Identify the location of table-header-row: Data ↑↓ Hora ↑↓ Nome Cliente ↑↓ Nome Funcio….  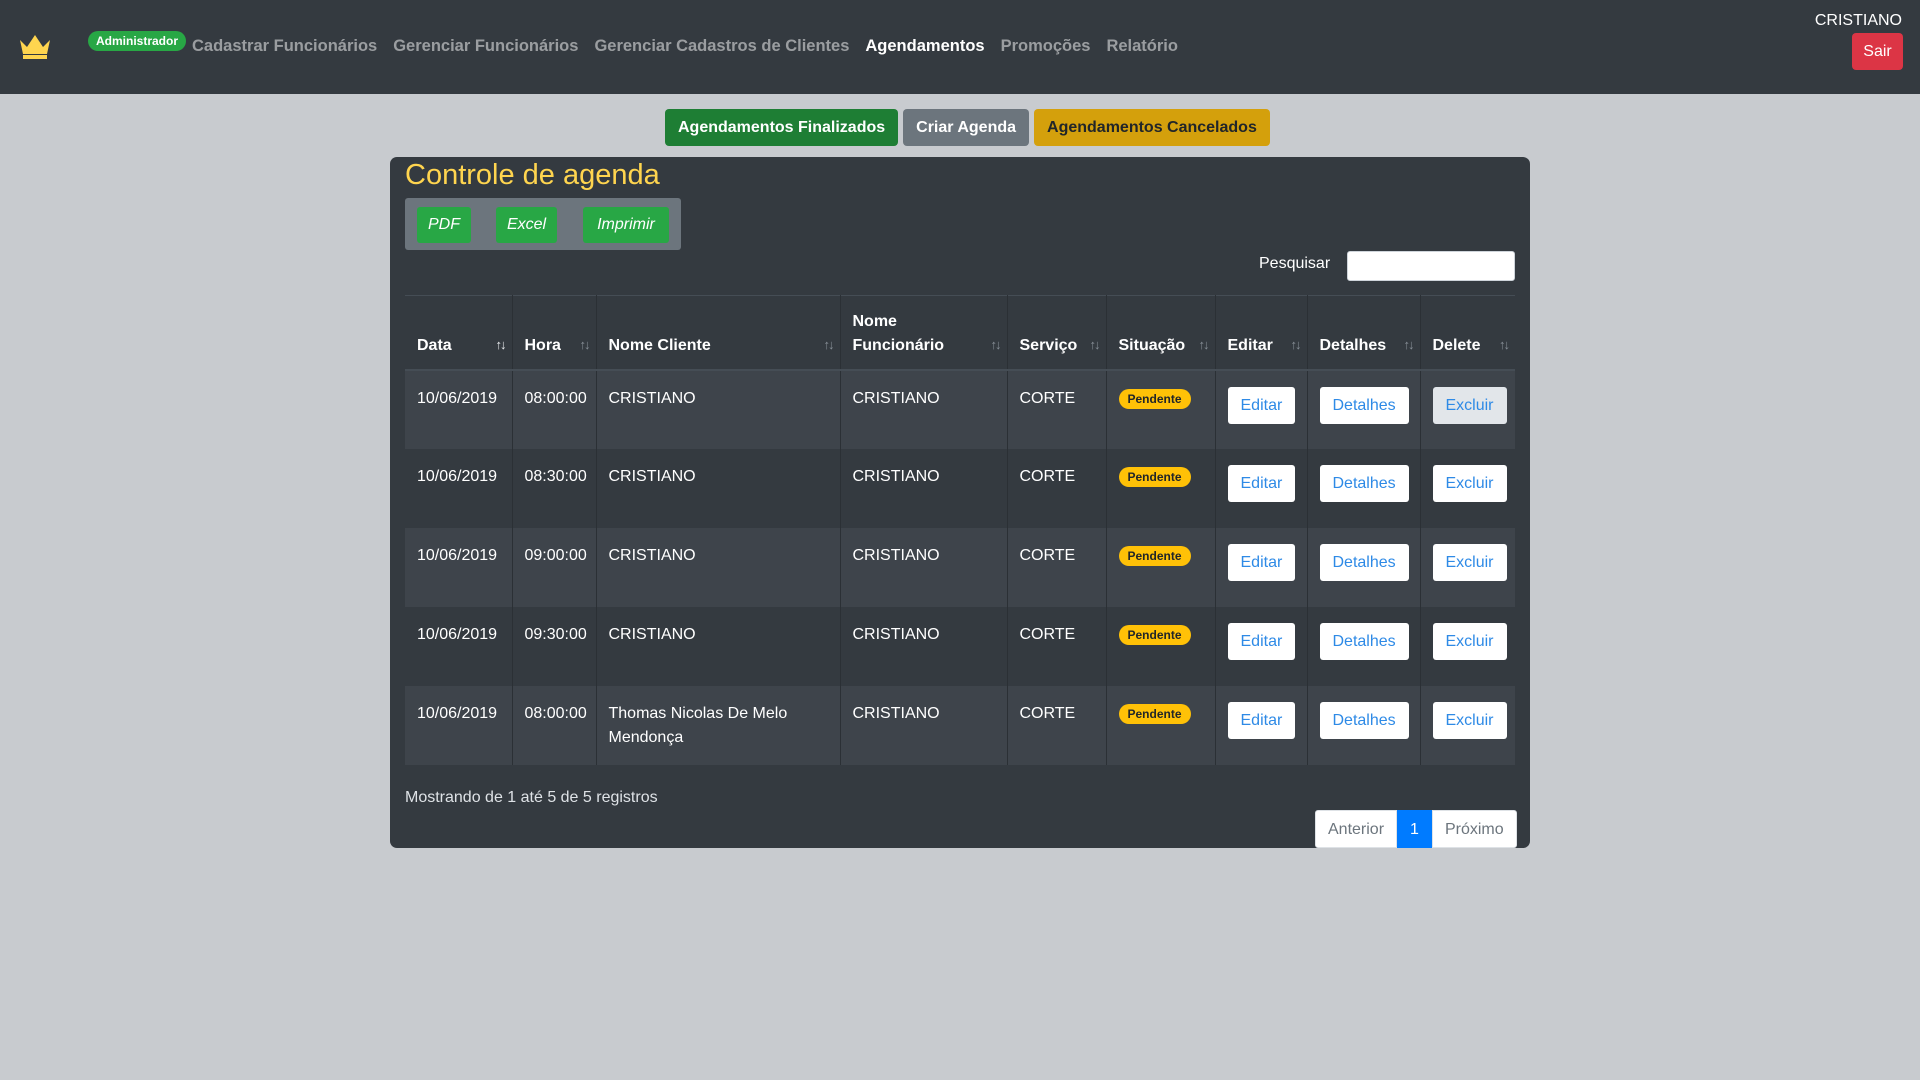
(960, 332).